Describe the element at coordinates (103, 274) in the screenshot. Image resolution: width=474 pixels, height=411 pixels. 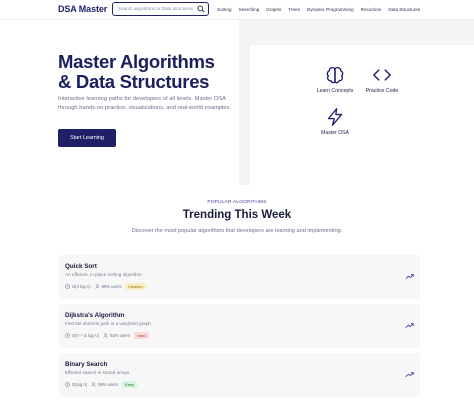
I see `card-description: An efficient, in-place sorting algorithm` at that location.